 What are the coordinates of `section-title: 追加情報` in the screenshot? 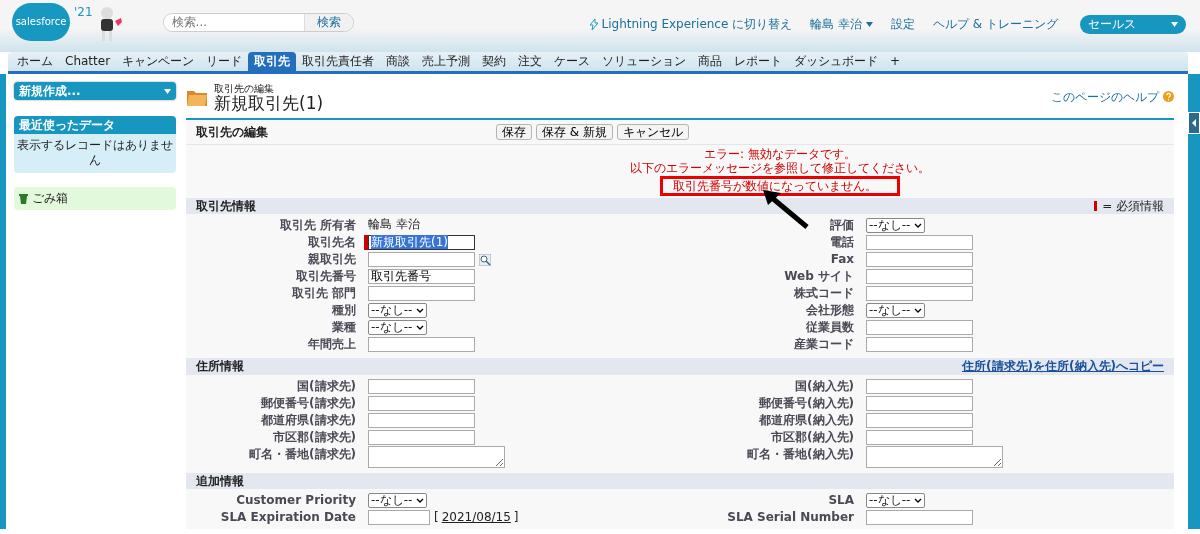 It's located at (220, 481).